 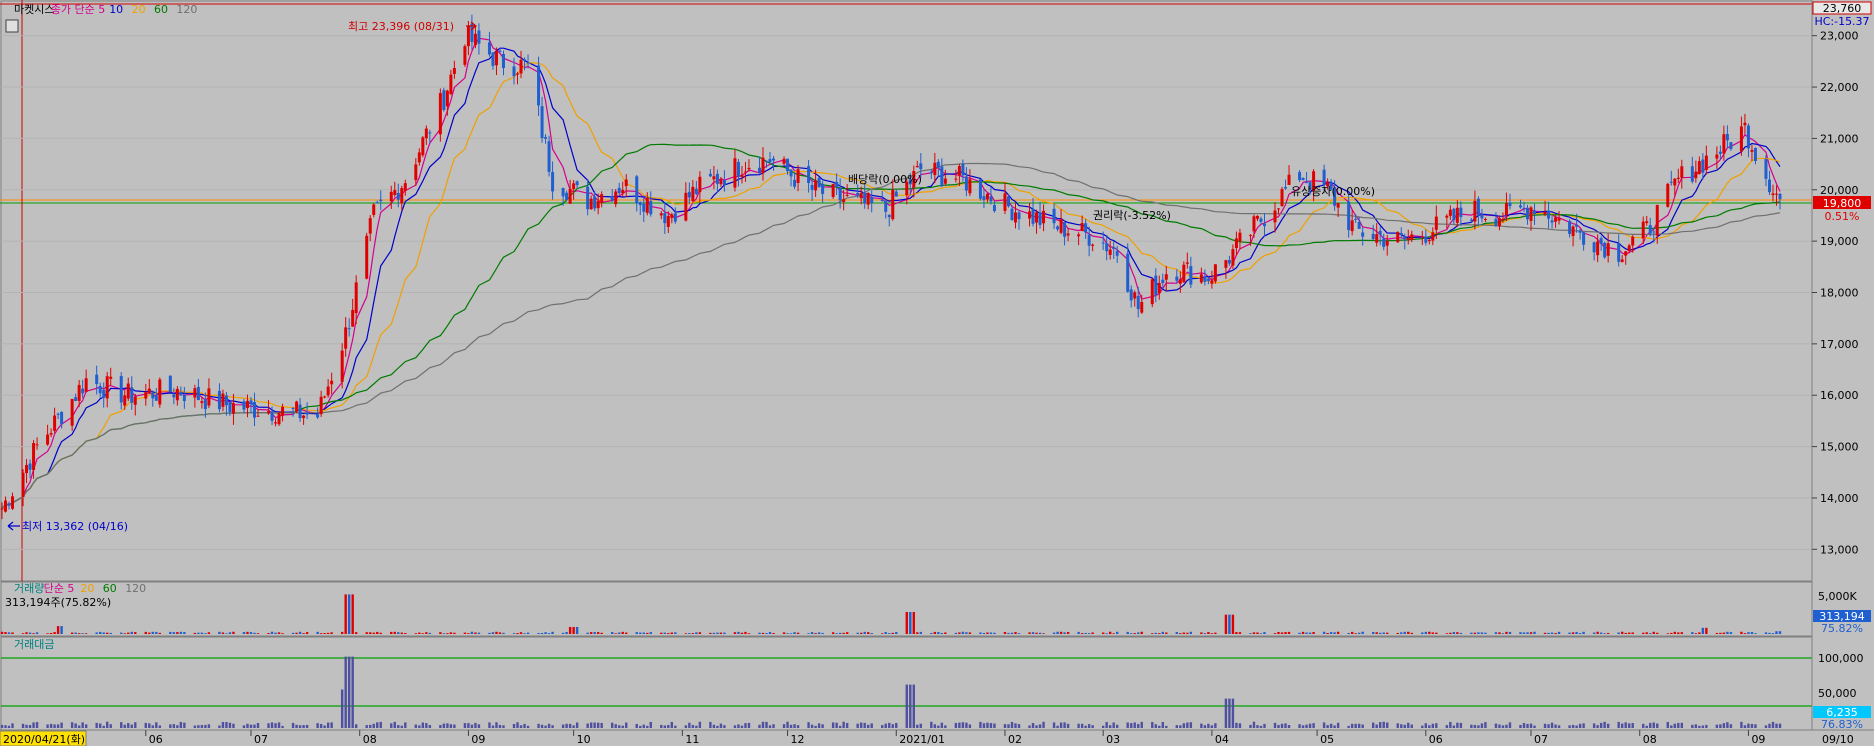 I want to click on volume-legend: 거래량 단순 5 20 60 120, so click(x=80, y=588).